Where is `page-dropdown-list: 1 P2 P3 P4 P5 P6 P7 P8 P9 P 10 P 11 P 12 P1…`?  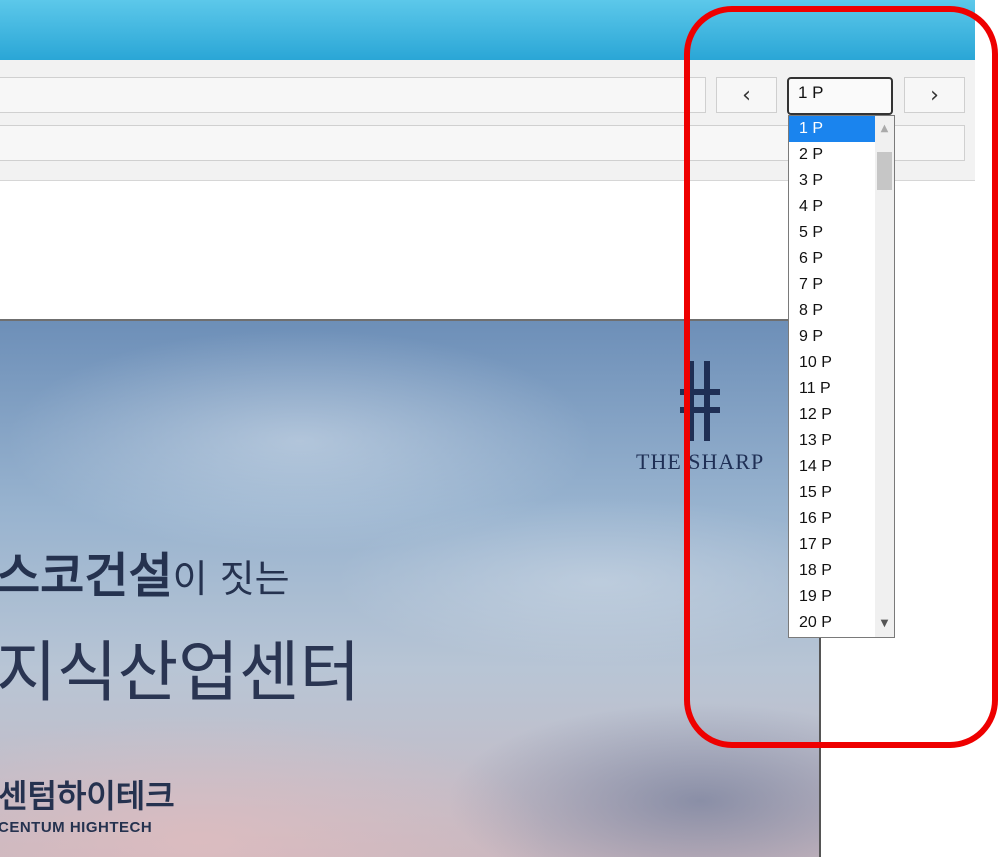
page-dropdown-list: 1 P2 P3 P4 P5 P6 P7 P8 P9 P 10 P 11 P 12 P1… is located at coordinates (841, 376).